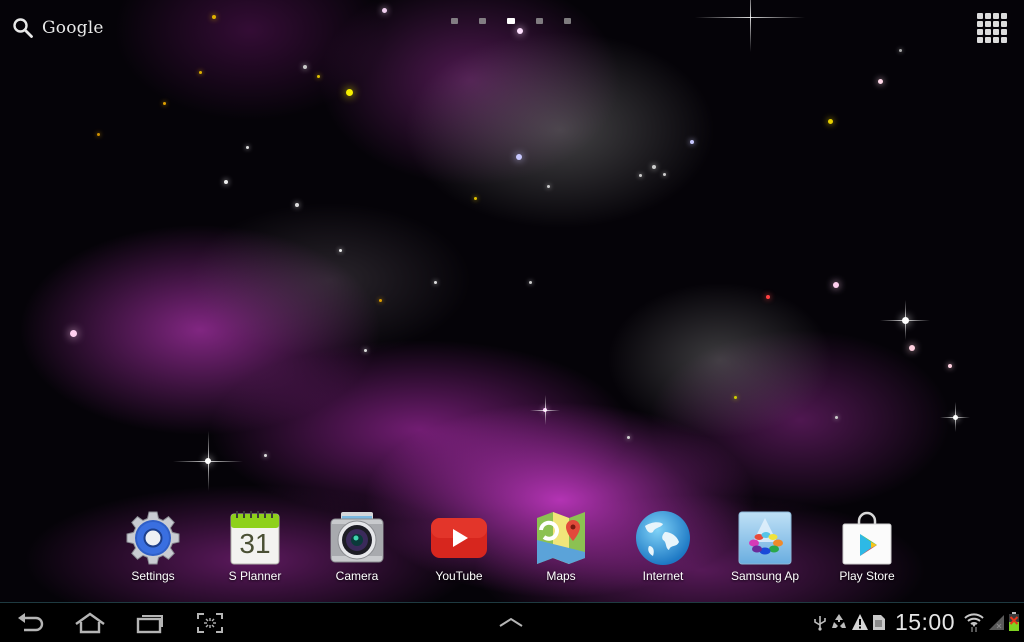  I want to click on navigation-bar: 15:00, so click(512, 621).